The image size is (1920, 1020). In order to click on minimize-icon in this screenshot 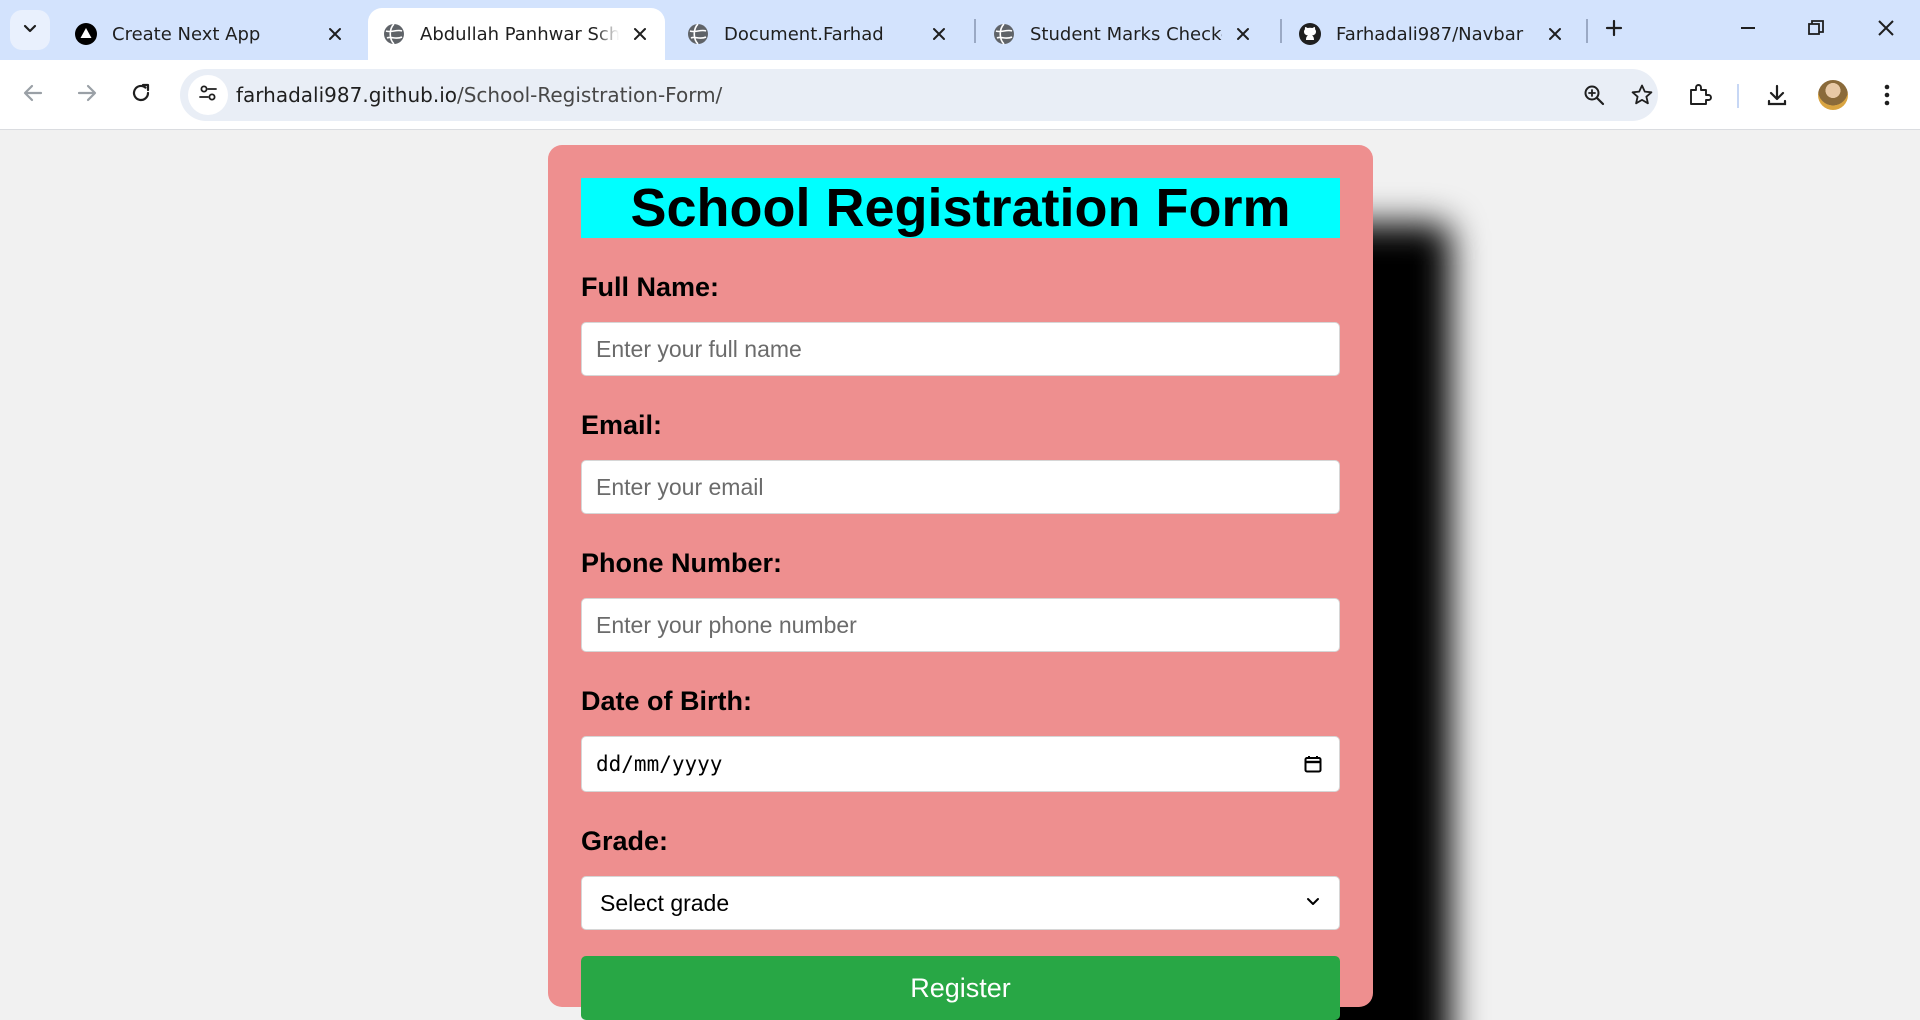, I will do `click(1748, 30)`.